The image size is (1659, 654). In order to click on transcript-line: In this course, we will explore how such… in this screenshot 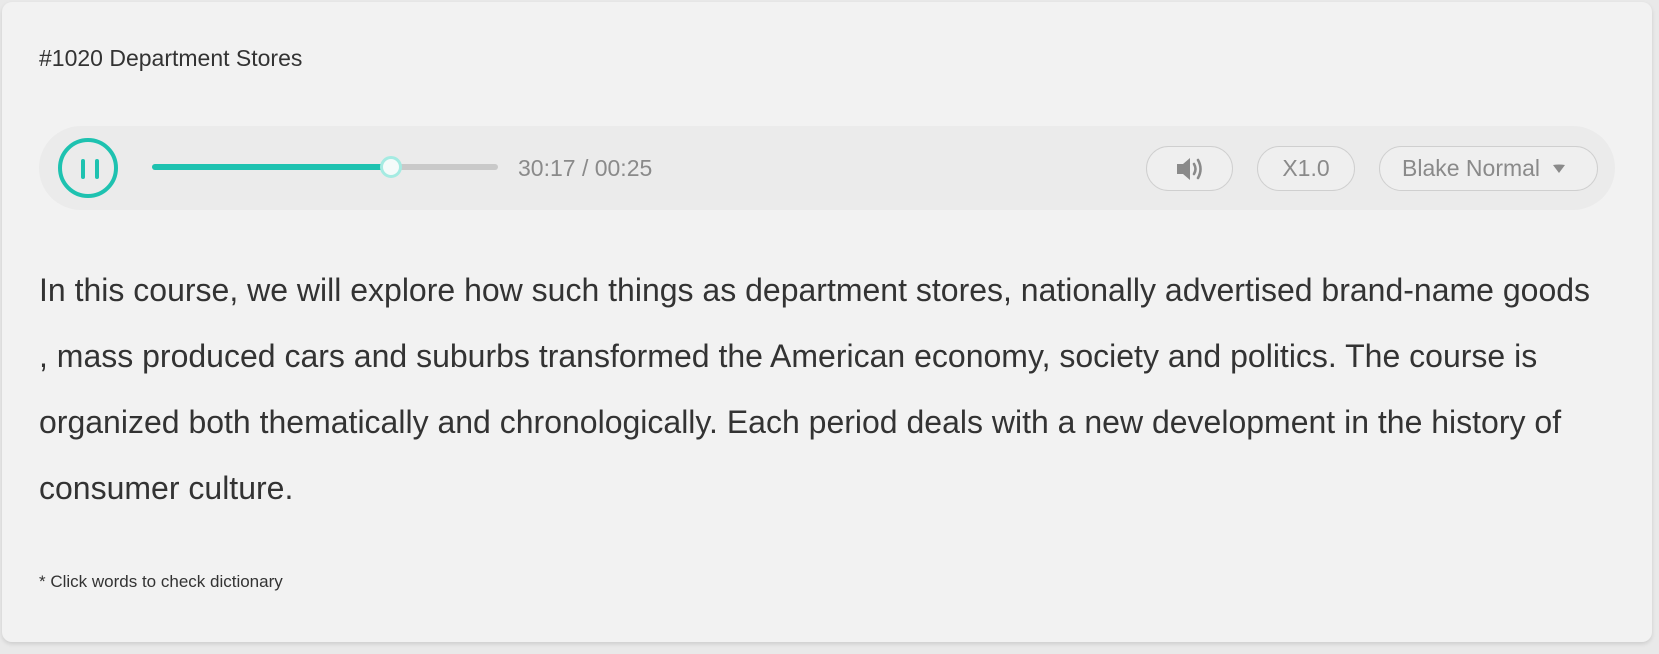, I will do `click(829, 290)`.